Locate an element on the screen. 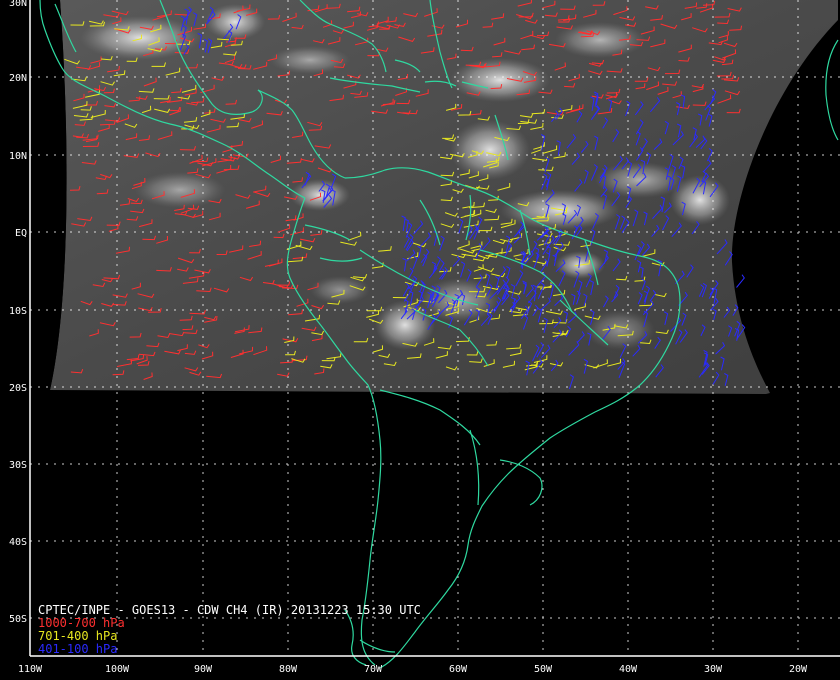 The height and width of the screenshot is (680, 840). lat-label: 10N is located at coordinates (18, 156).